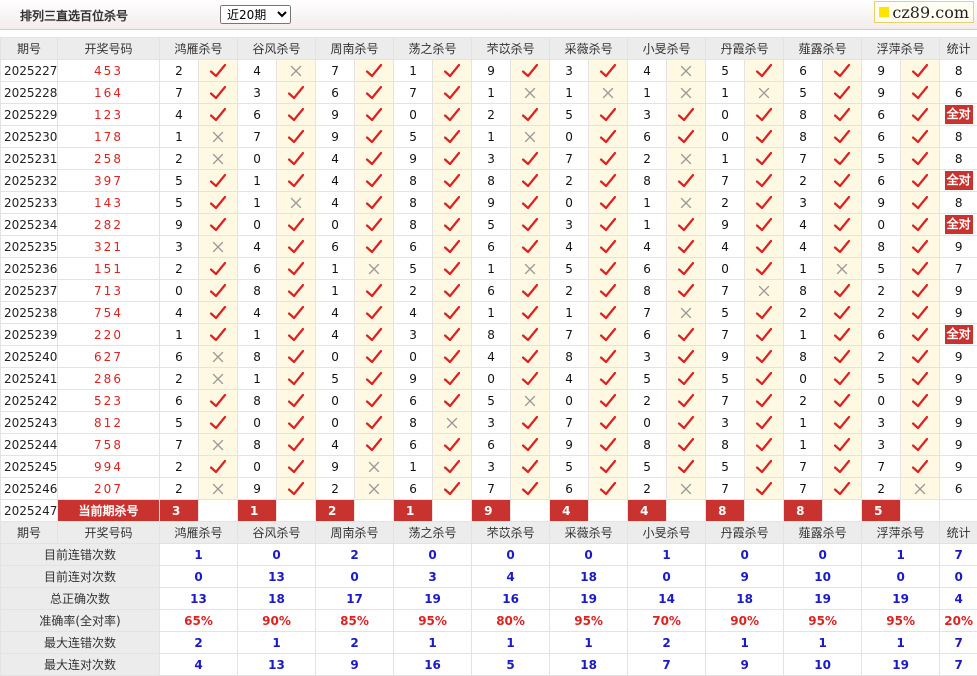 The width and height of the screenshot is (977, 676). What do you see at coordinates (335, 93) in the screenshot?
I see `pick-cell: 6` at bounding box center [335, 93].